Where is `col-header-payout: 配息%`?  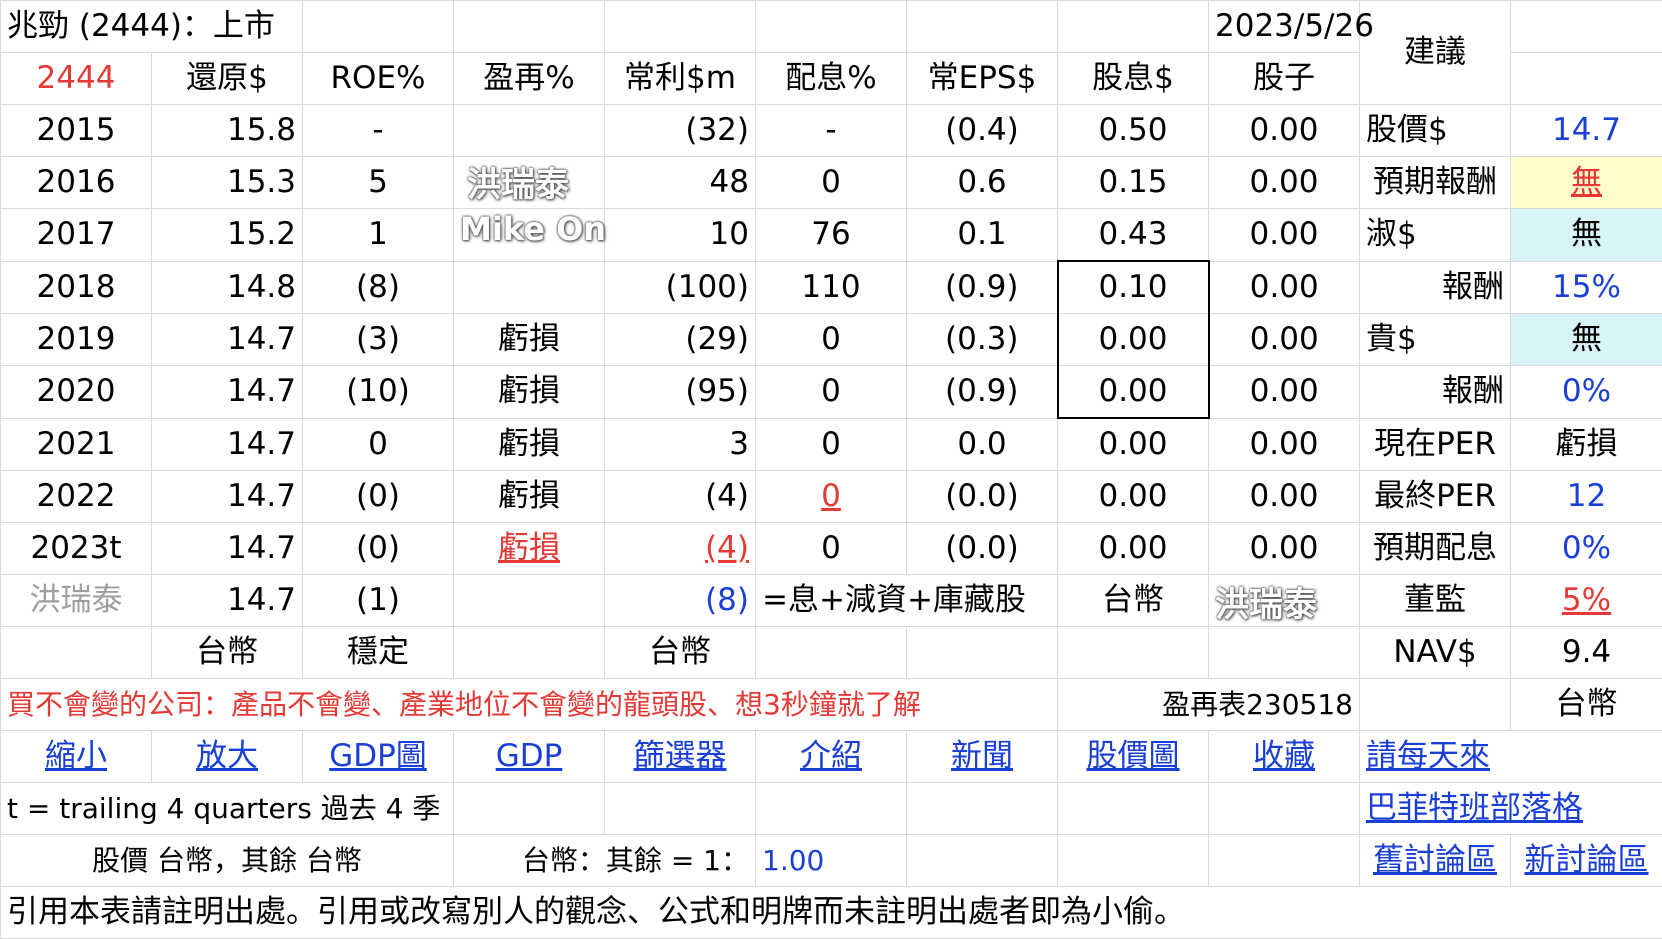
col-header-payout: 配息% is located at coordinates (831, 79).